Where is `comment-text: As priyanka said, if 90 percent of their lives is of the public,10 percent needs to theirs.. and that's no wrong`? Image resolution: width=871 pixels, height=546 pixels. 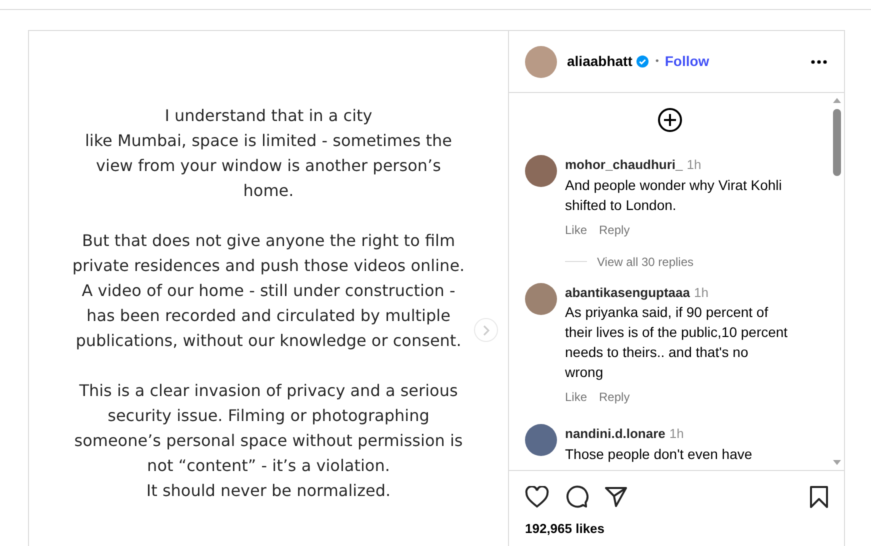 comment-text: As priyanka said, if 90 percent of their lives is of the public,10 percent needs to theirs.. and that's no wrong is located at coordinates (677, 342).